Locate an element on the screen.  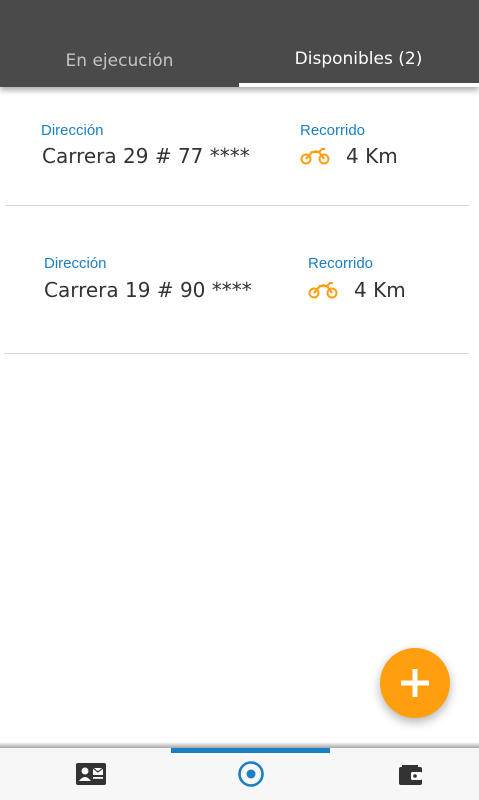
top-tab-bar: En ejecución Disponibles (2) is located at coordinates (239, 43).